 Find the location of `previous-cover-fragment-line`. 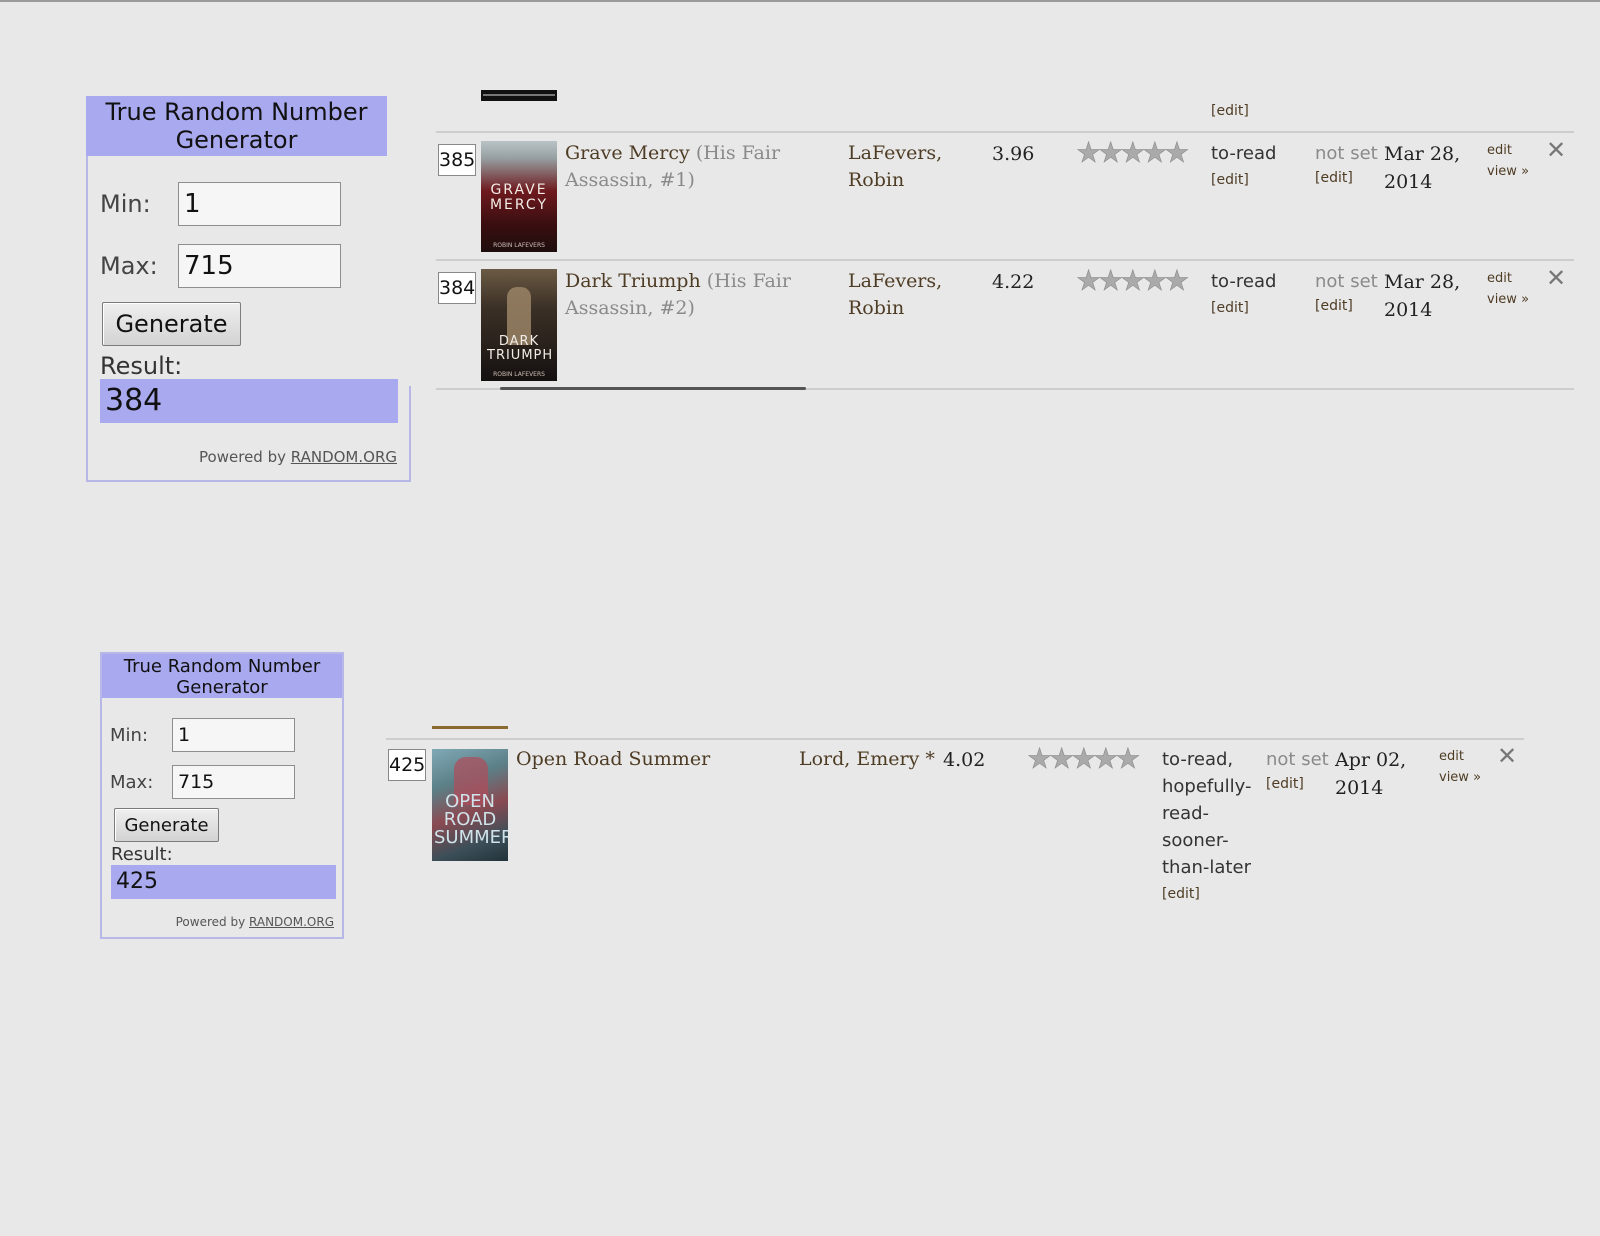

previous-cover-fragment-line is located at coordinates (519, 95).